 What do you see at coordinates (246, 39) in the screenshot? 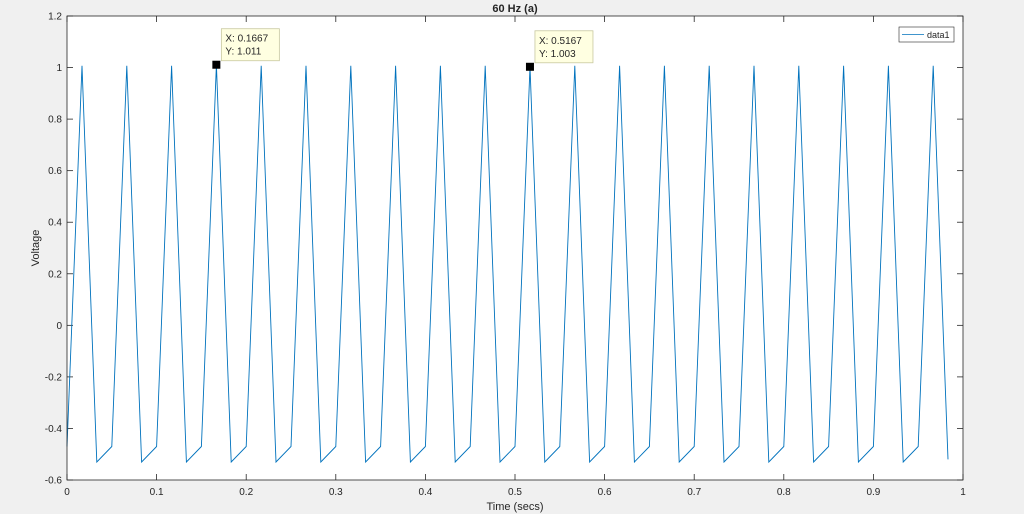
I see `datatip-x-label: X: 0.1667` at bounding box center [246, 39].